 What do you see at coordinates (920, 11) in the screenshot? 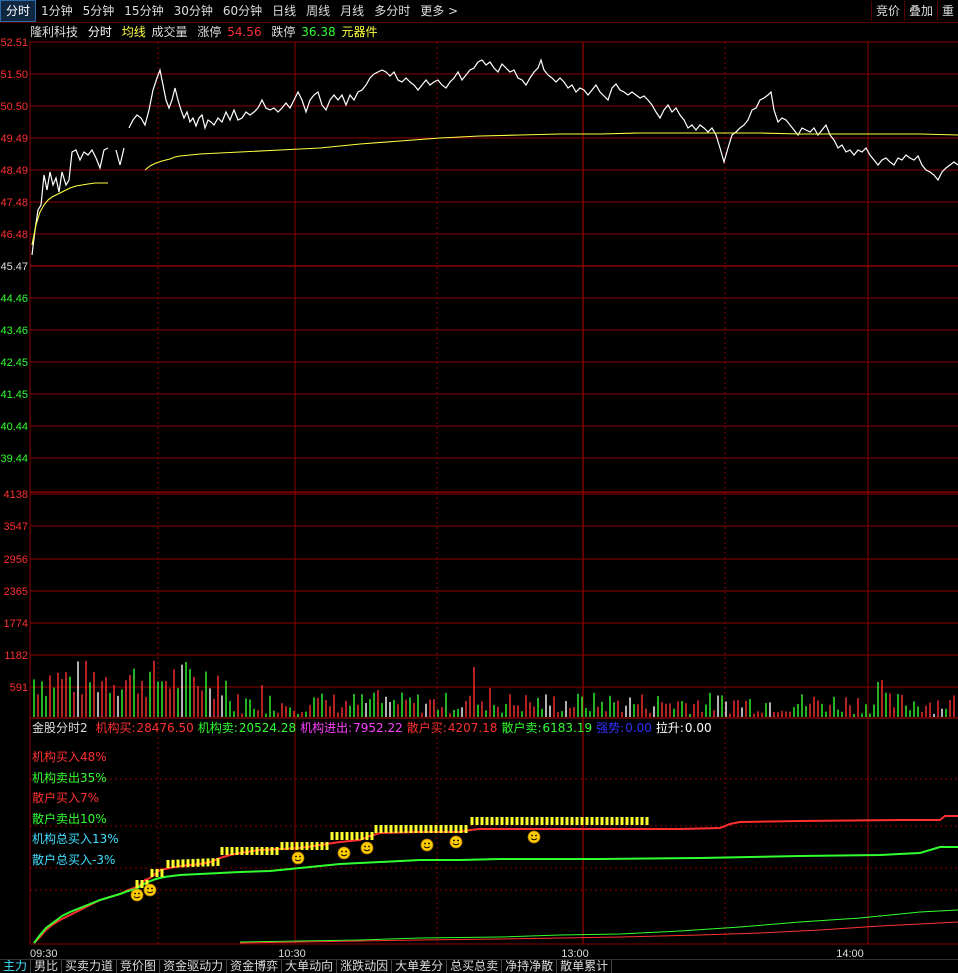
I see `toolbar-button-1: 叠加` at bounding box center [920, 11].